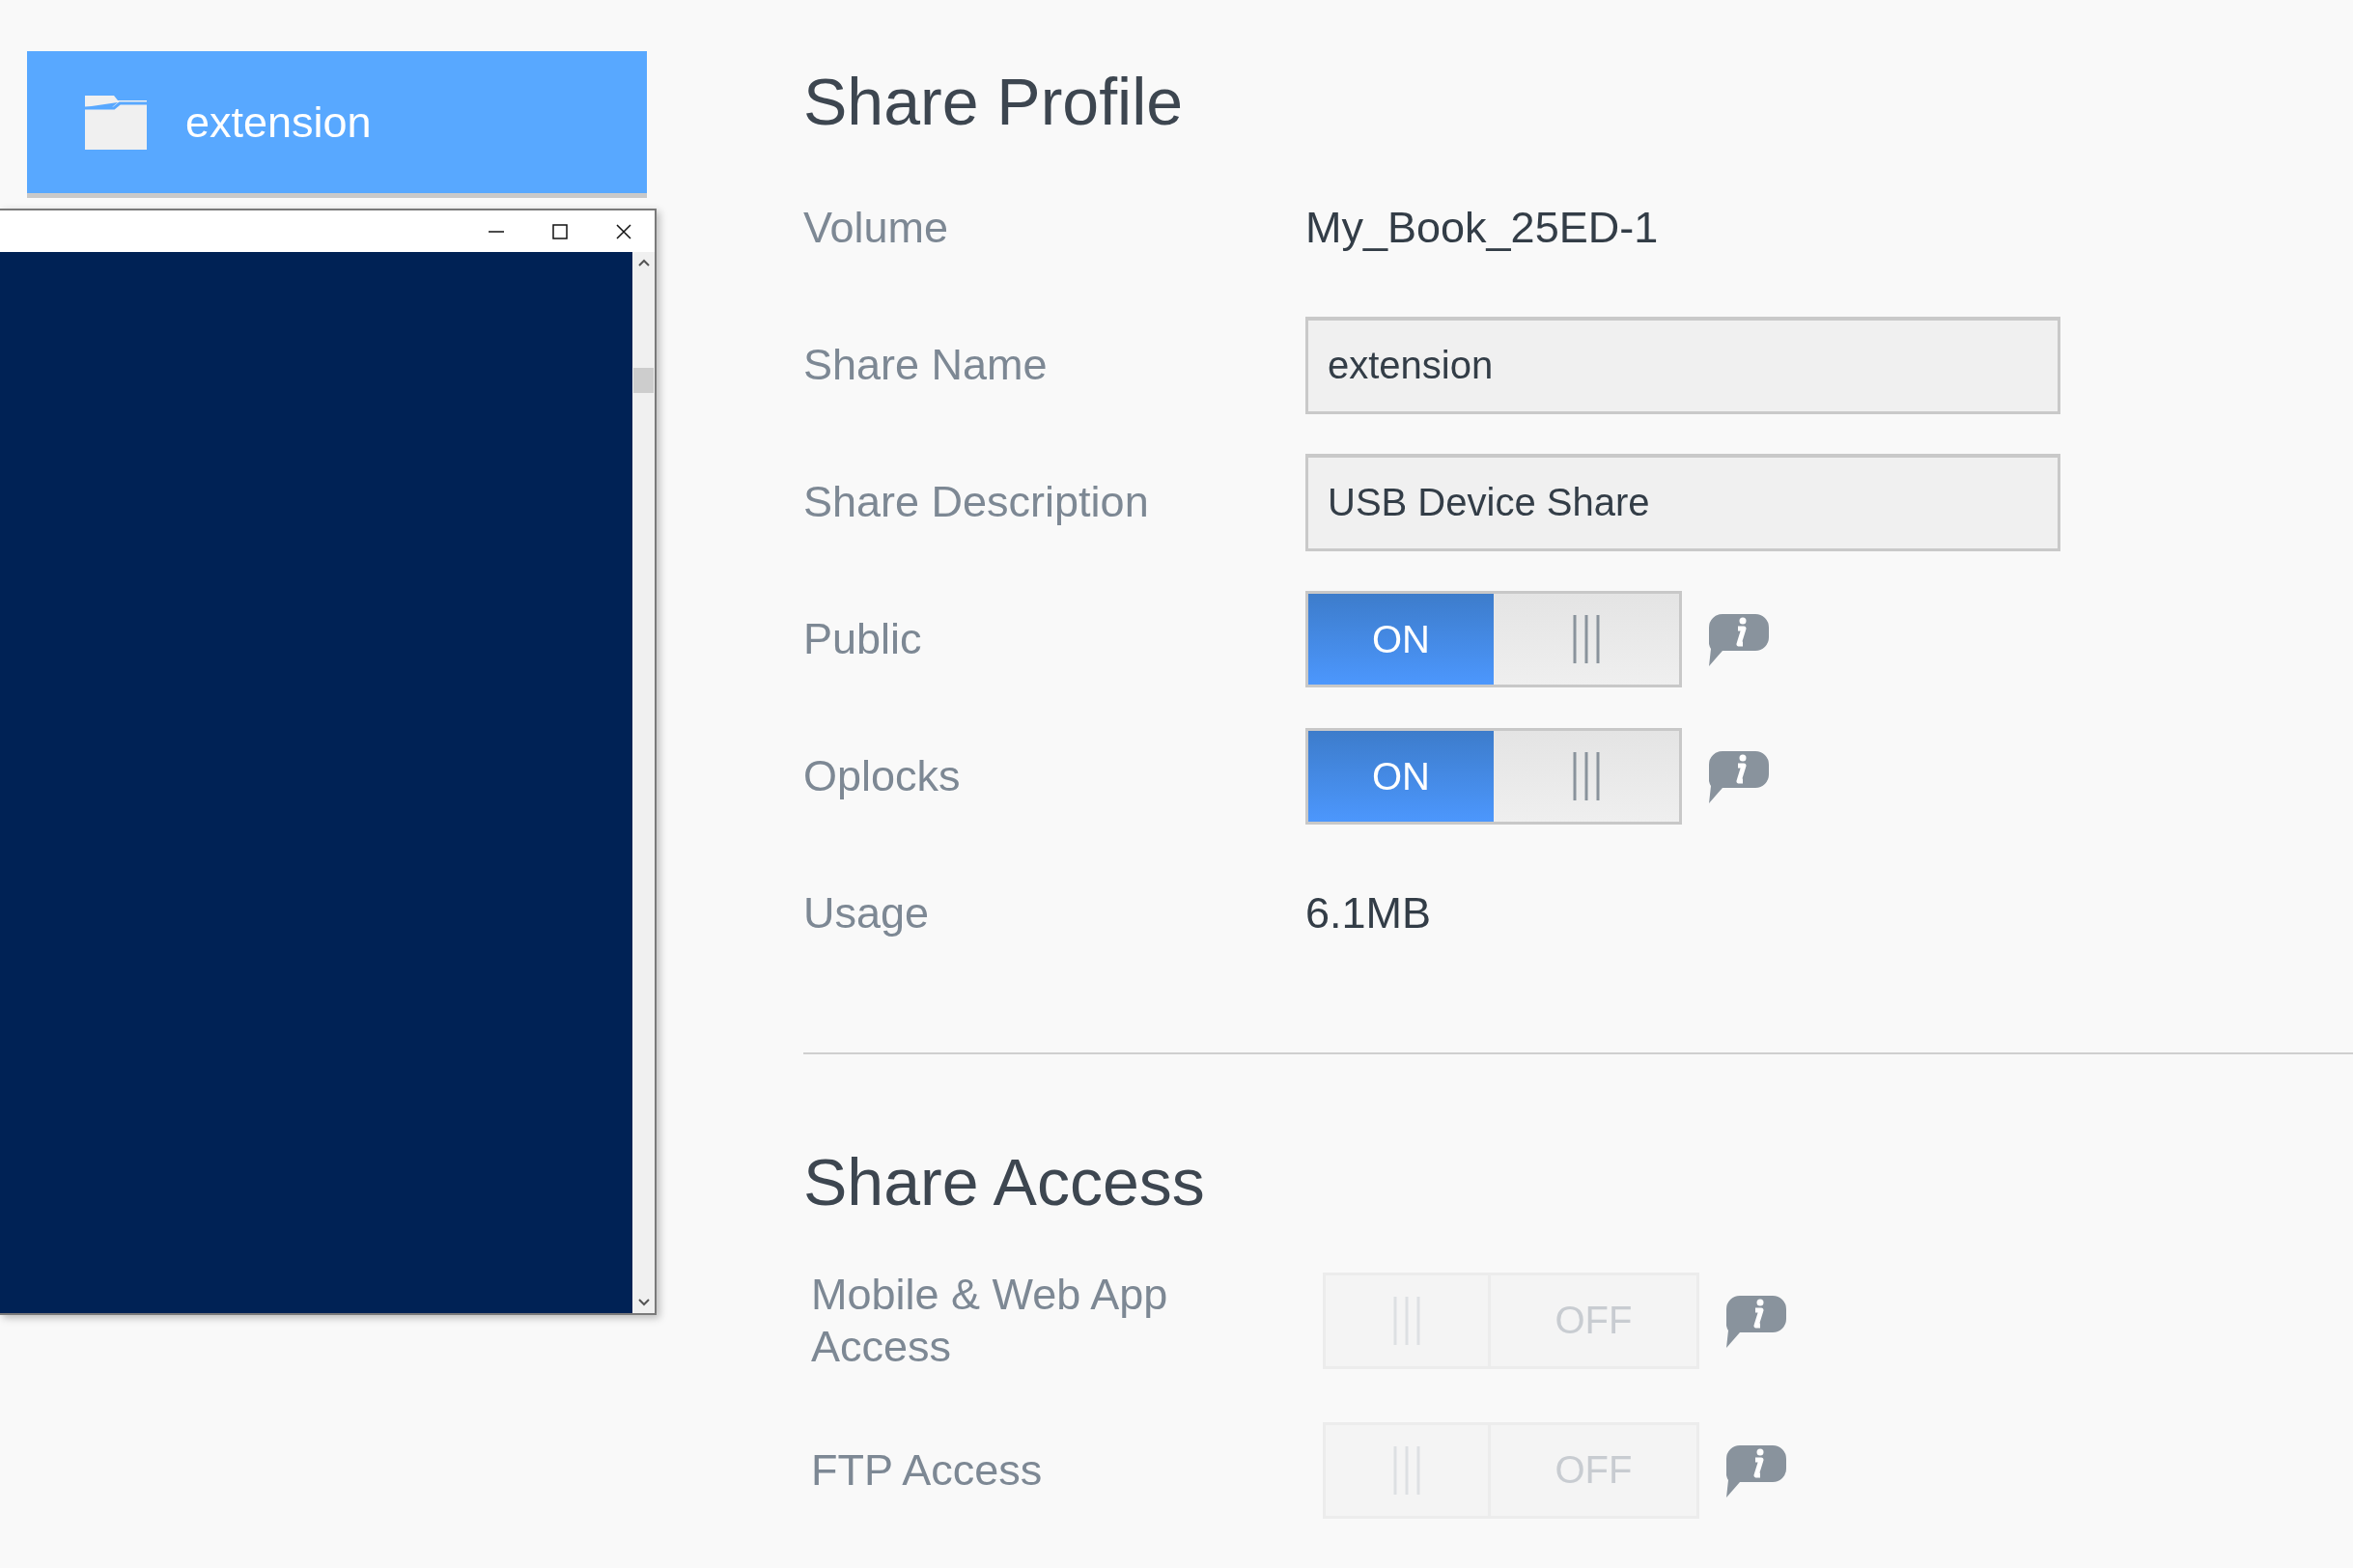 The width and height of the screenshot is (2353, 1568). Describe the element at coordinates (337, 125) in the screenshot. I see `sidebar-item: extension` at that location.